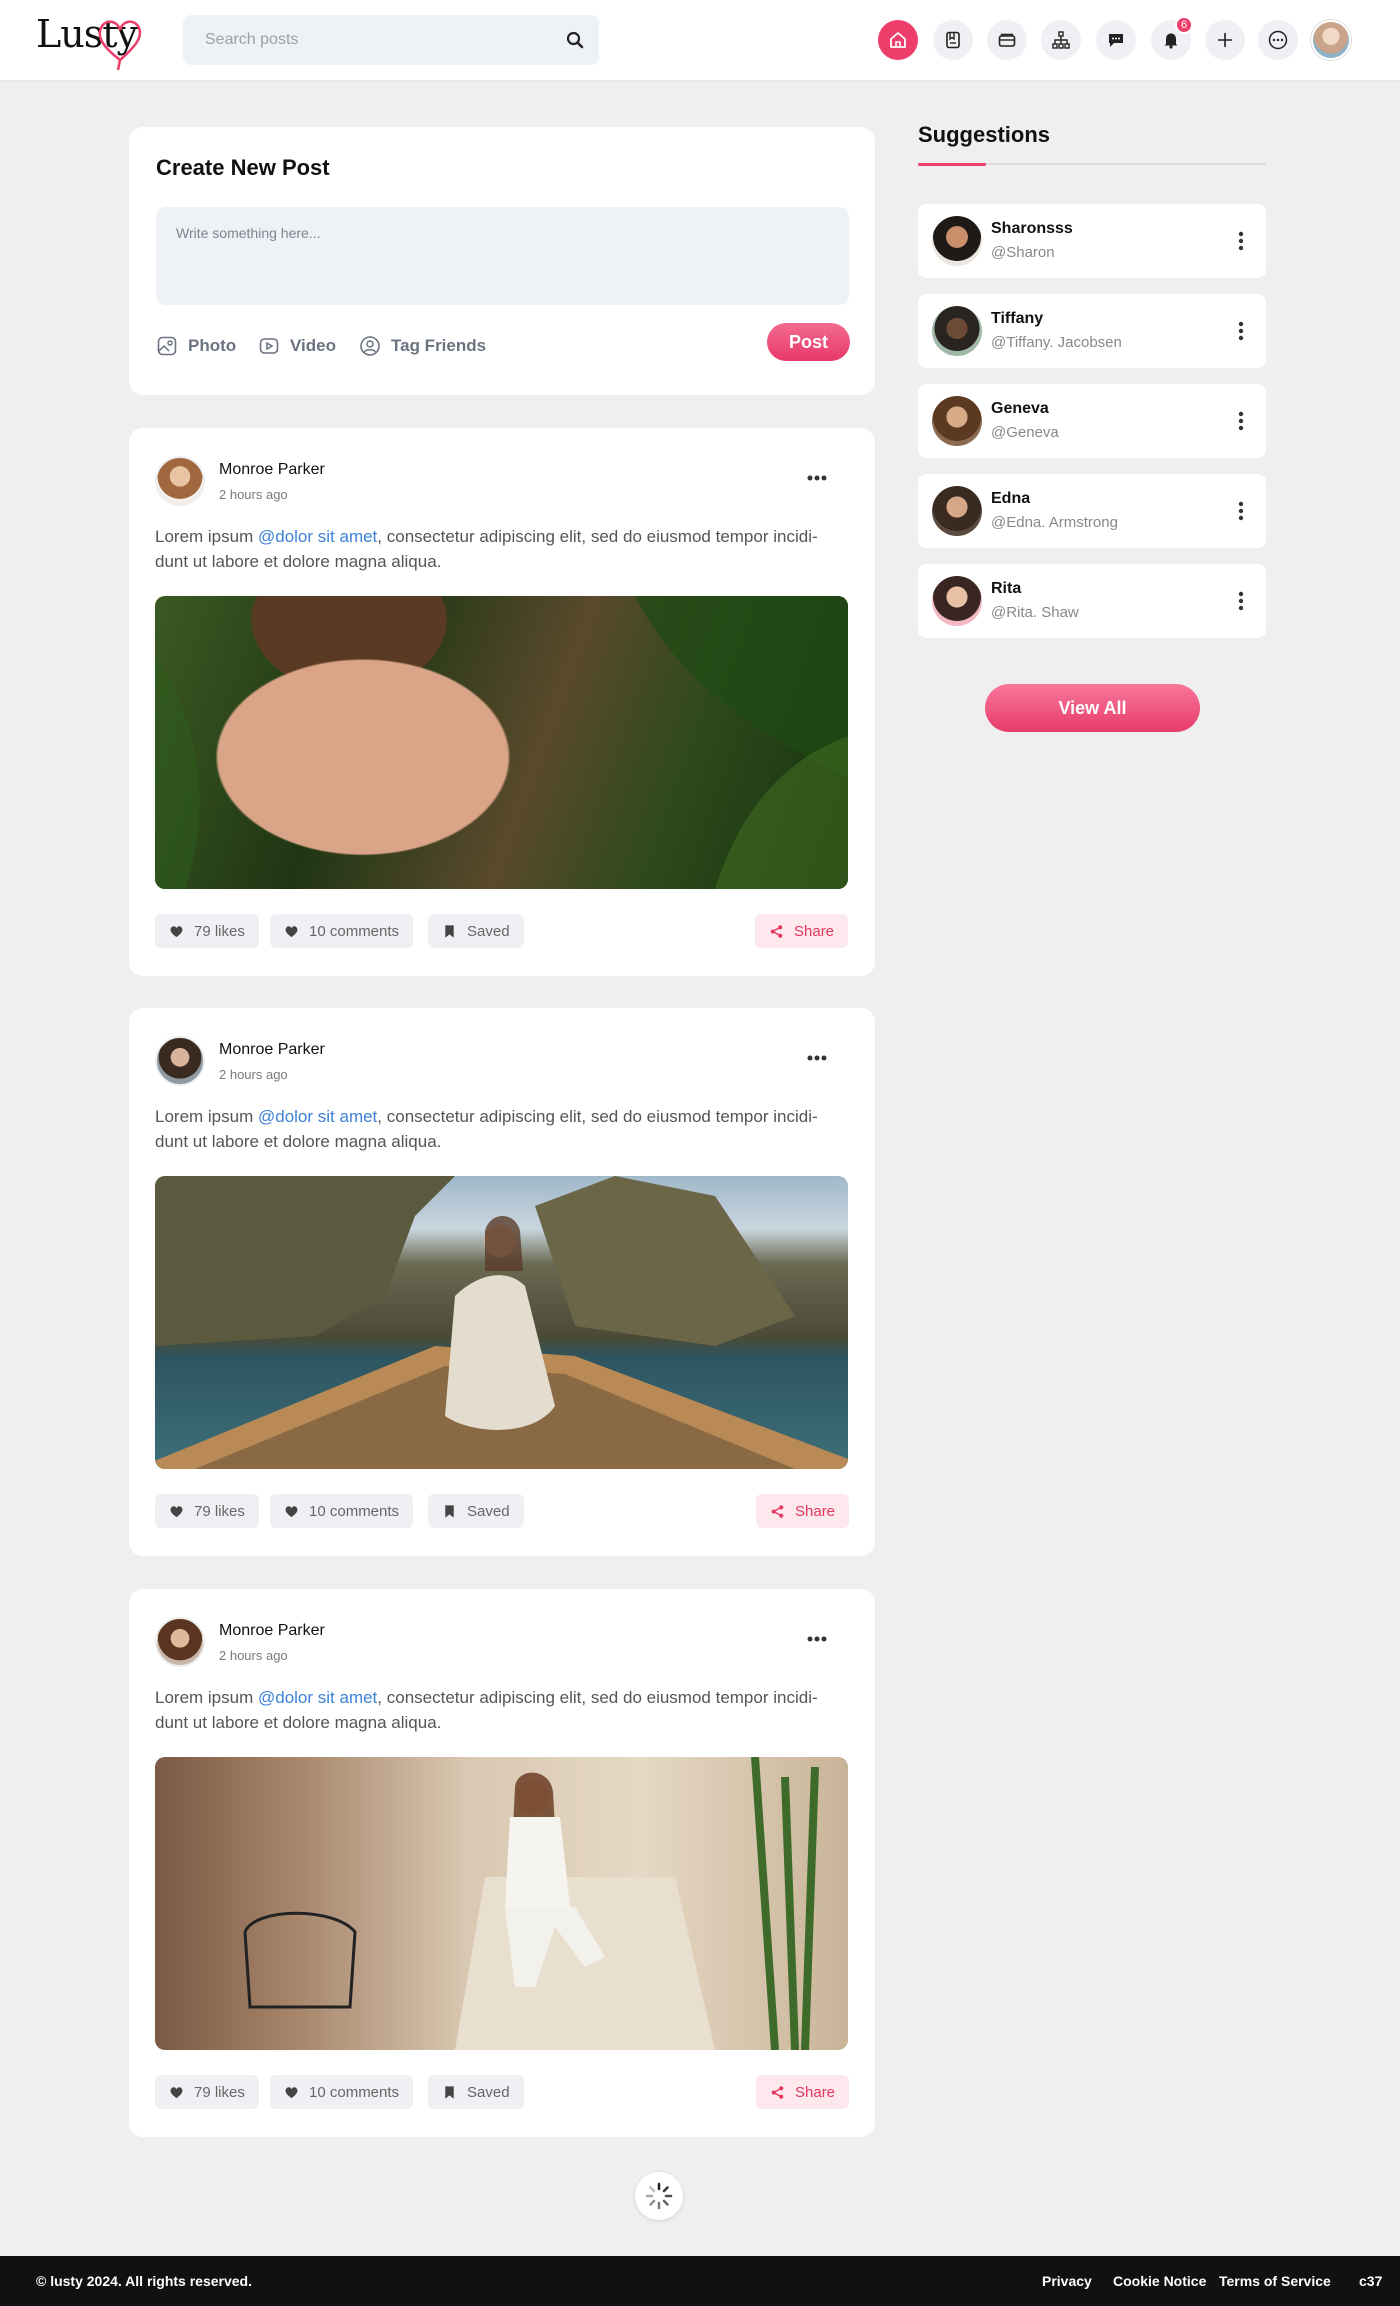 The height and width of the screenshot is (2306, 1400). I want to click on home-icon, so click(898, 40).